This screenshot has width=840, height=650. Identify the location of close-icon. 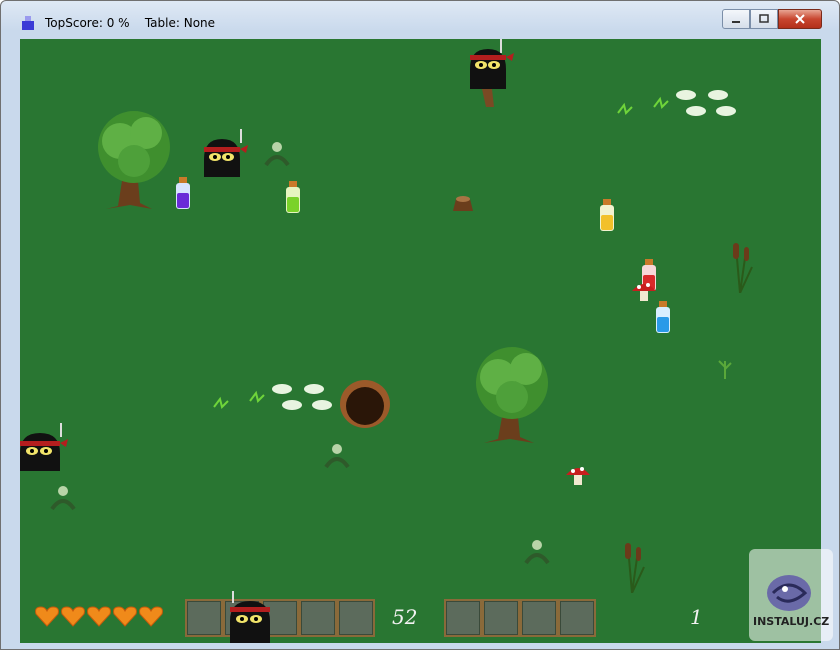
(800, 19).